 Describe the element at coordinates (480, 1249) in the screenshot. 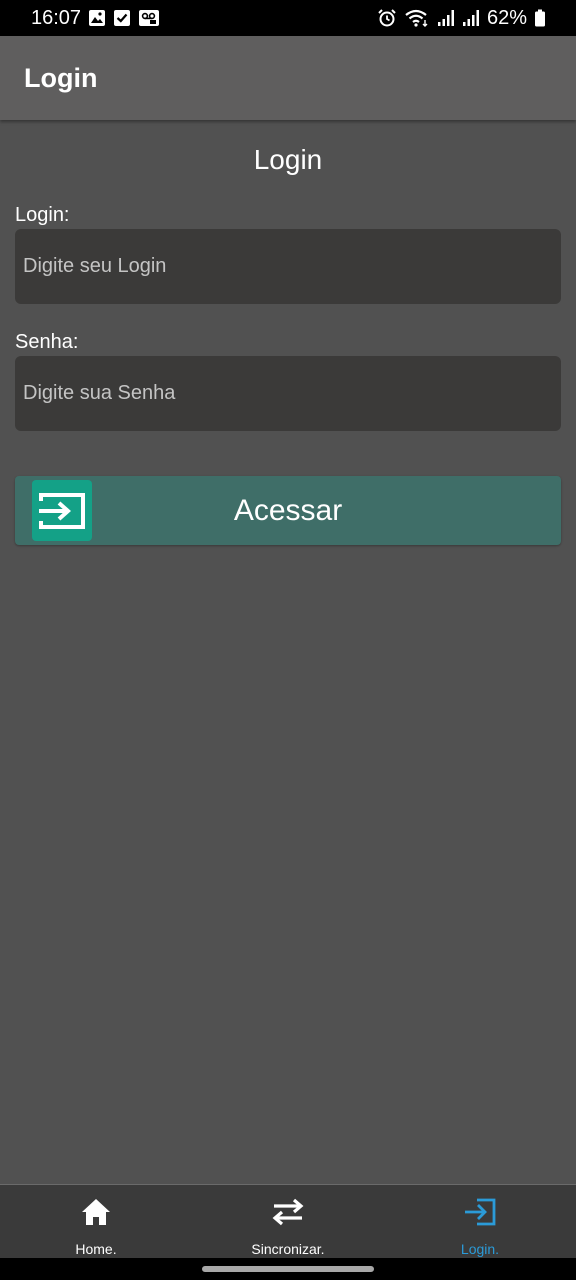

I see `nav-label-login: Login.` at that location.